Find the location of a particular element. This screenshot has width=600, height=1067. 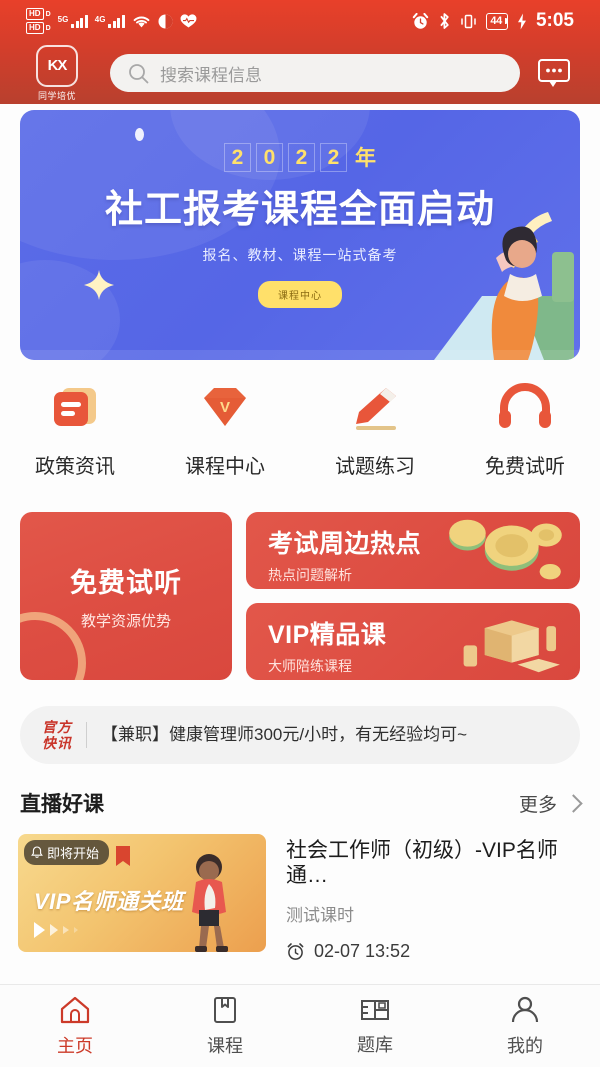

search-input: 搜索课程信息 is located at coordinates (315, 73).